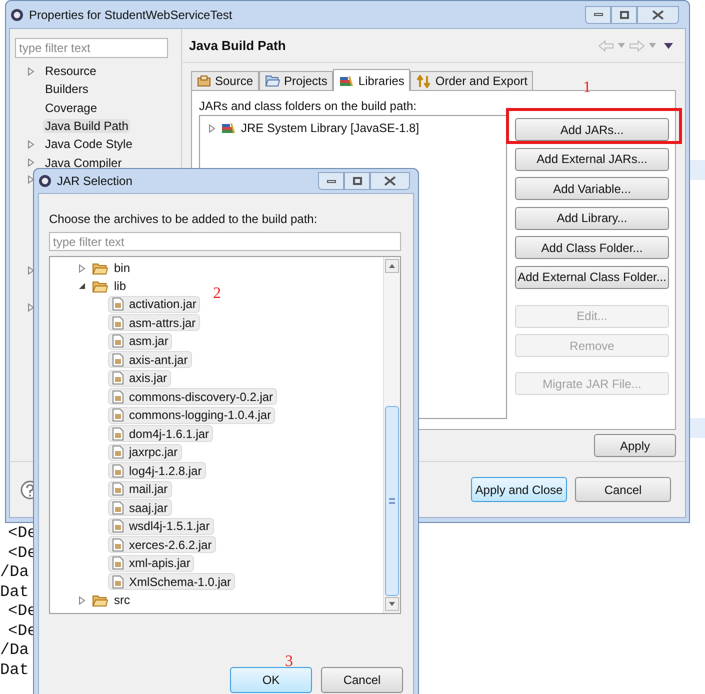 The width and height of the screenshot is (705, 694). Describe the element at coordinates (519, 489) in the screenshot. I see `dialog-button: Apply and Close` at that location.